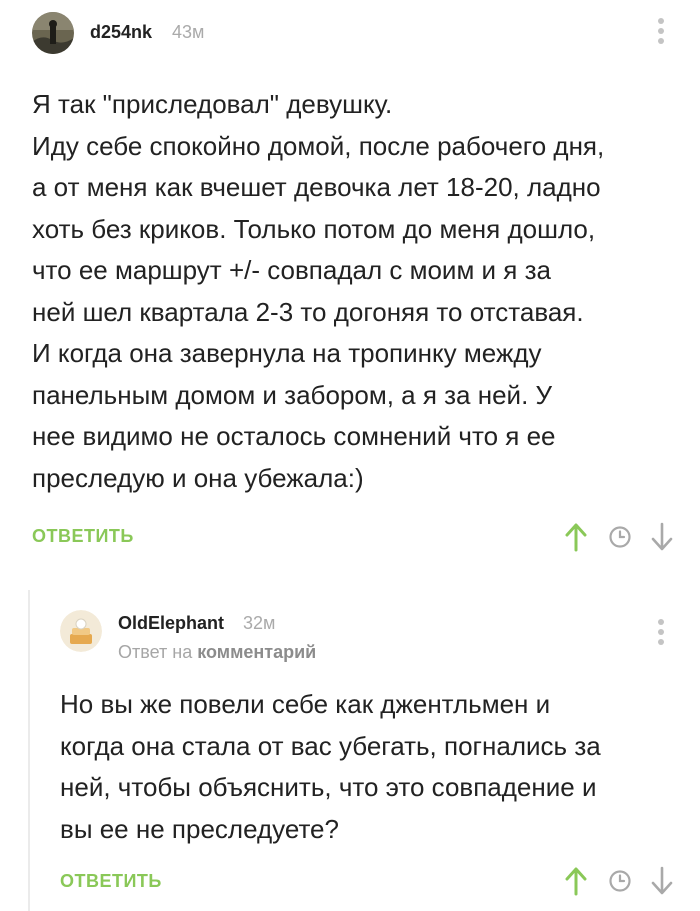 This screenshot has width=700, height=911. I want to click on reply-to-label: Ответ на комментарий, so click(217, 652).